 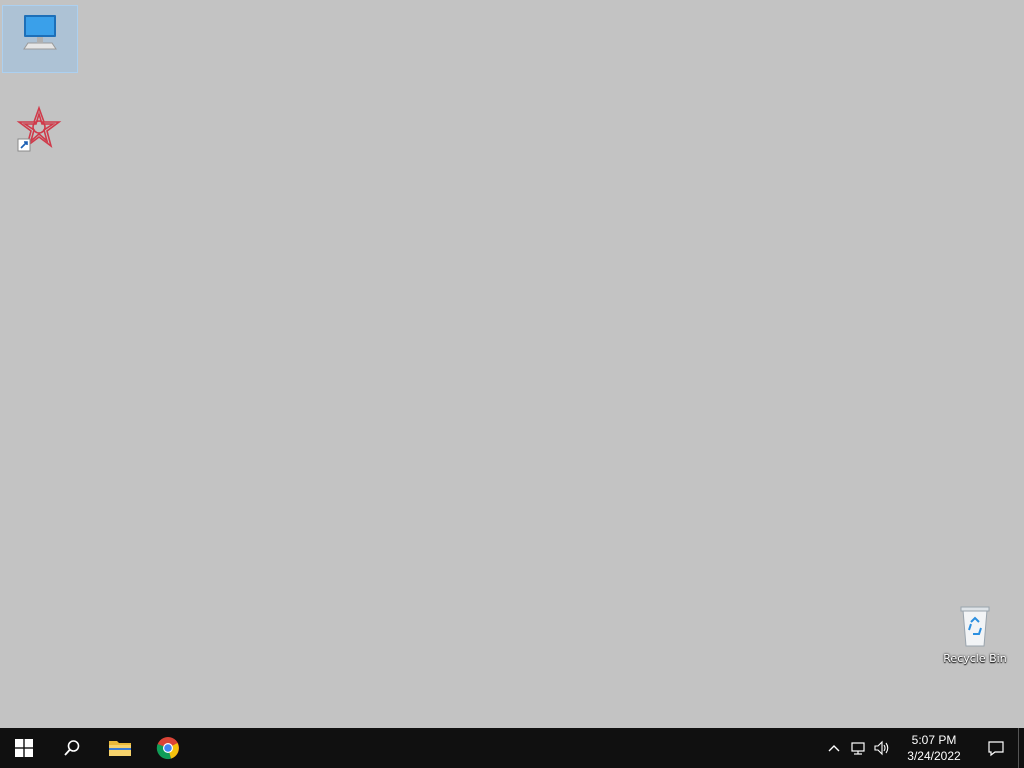 I want to click on recycle-bin-icon, so click(x=975, y=626).